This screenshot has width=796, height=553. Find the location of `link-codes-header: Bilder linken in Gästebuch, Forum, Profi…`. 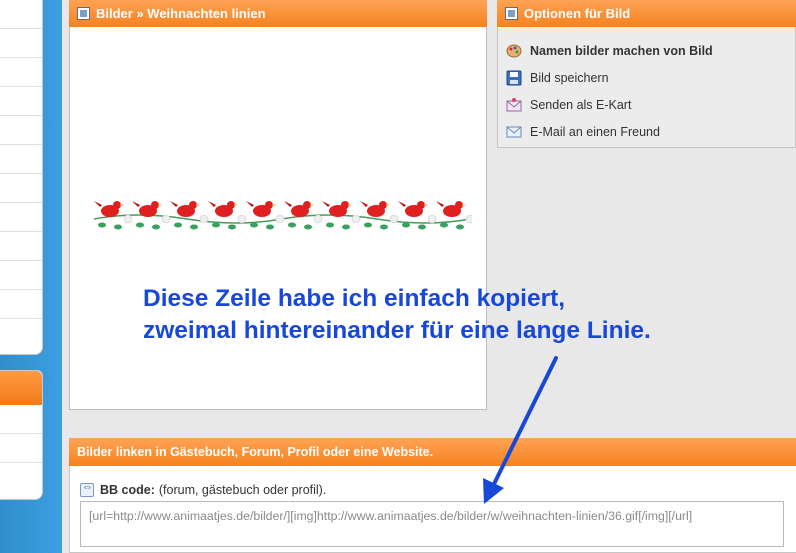

link-codes-header: Bilder linken in Gästebuch, Forum, Profi… is located at coordinates (432, 452).